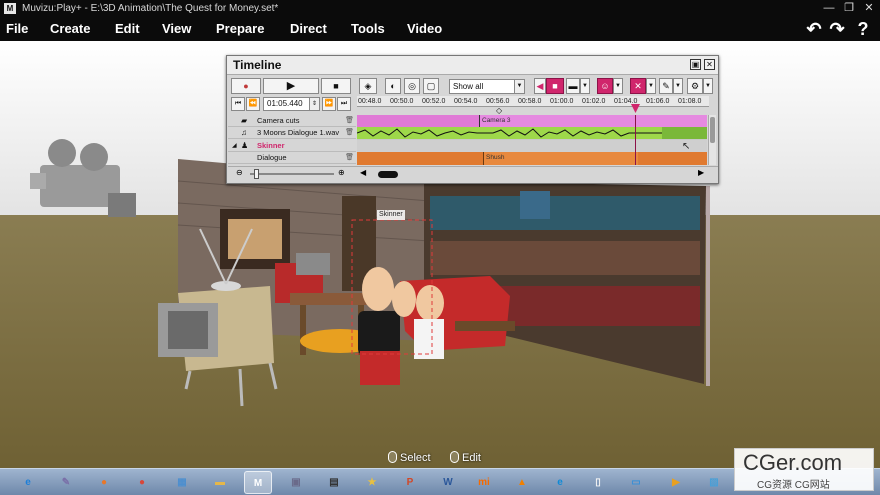 This screenshot has height=495, width=880. Describe the element at coordinates (272, 157) in the screenshot. I see `track-name: Dialogue` at that location.